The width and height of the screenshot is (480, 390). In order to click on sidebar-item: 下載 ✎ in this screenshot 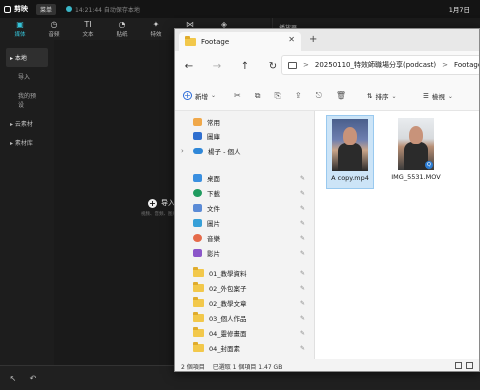, I will do `click(253, 193)`.